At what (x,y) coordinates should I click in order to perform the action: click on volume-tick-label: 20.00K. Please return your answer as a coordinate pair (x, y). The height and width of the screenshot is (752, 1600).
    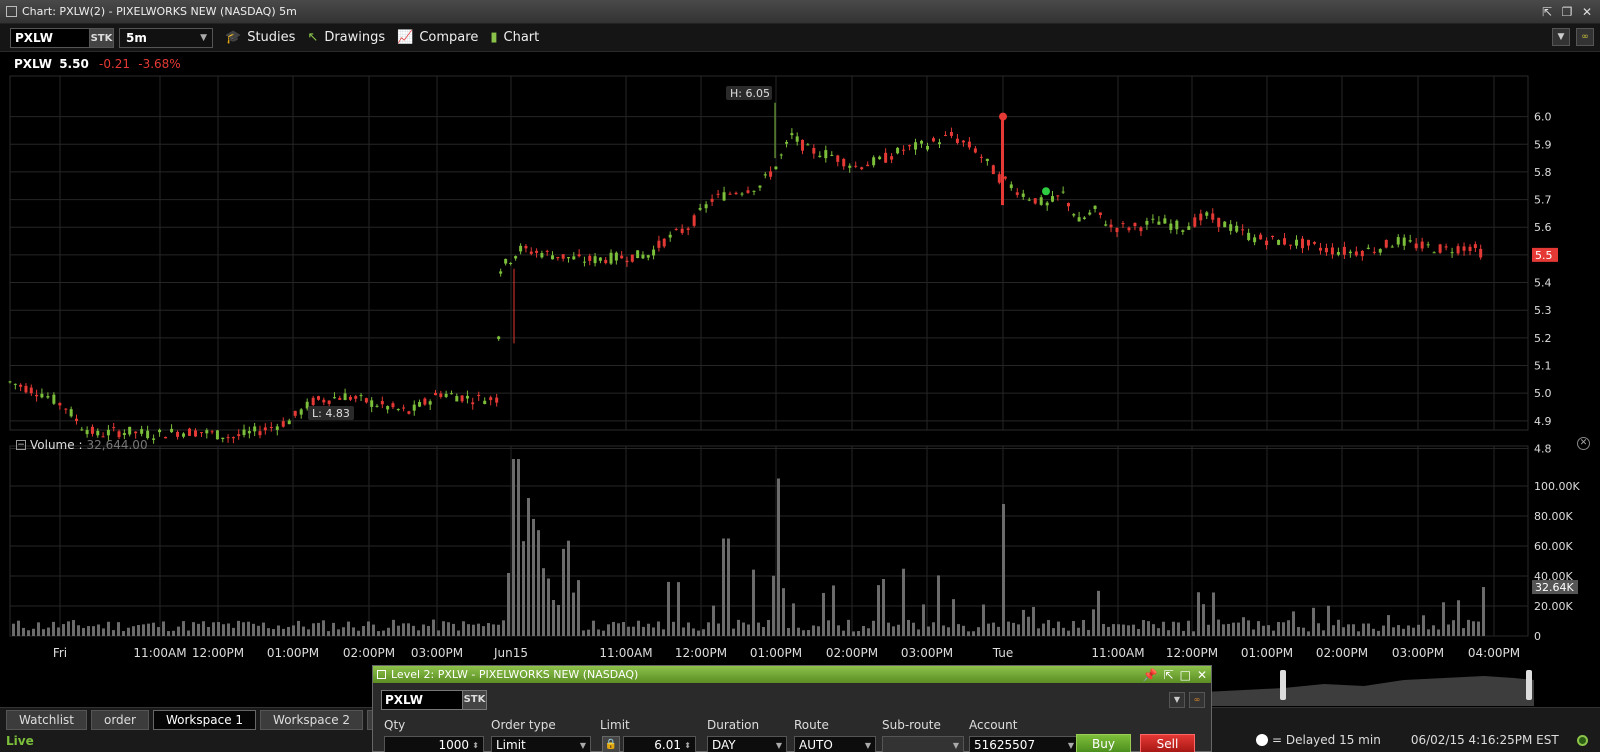
    Looking at the image, I should click on (1553, 606).